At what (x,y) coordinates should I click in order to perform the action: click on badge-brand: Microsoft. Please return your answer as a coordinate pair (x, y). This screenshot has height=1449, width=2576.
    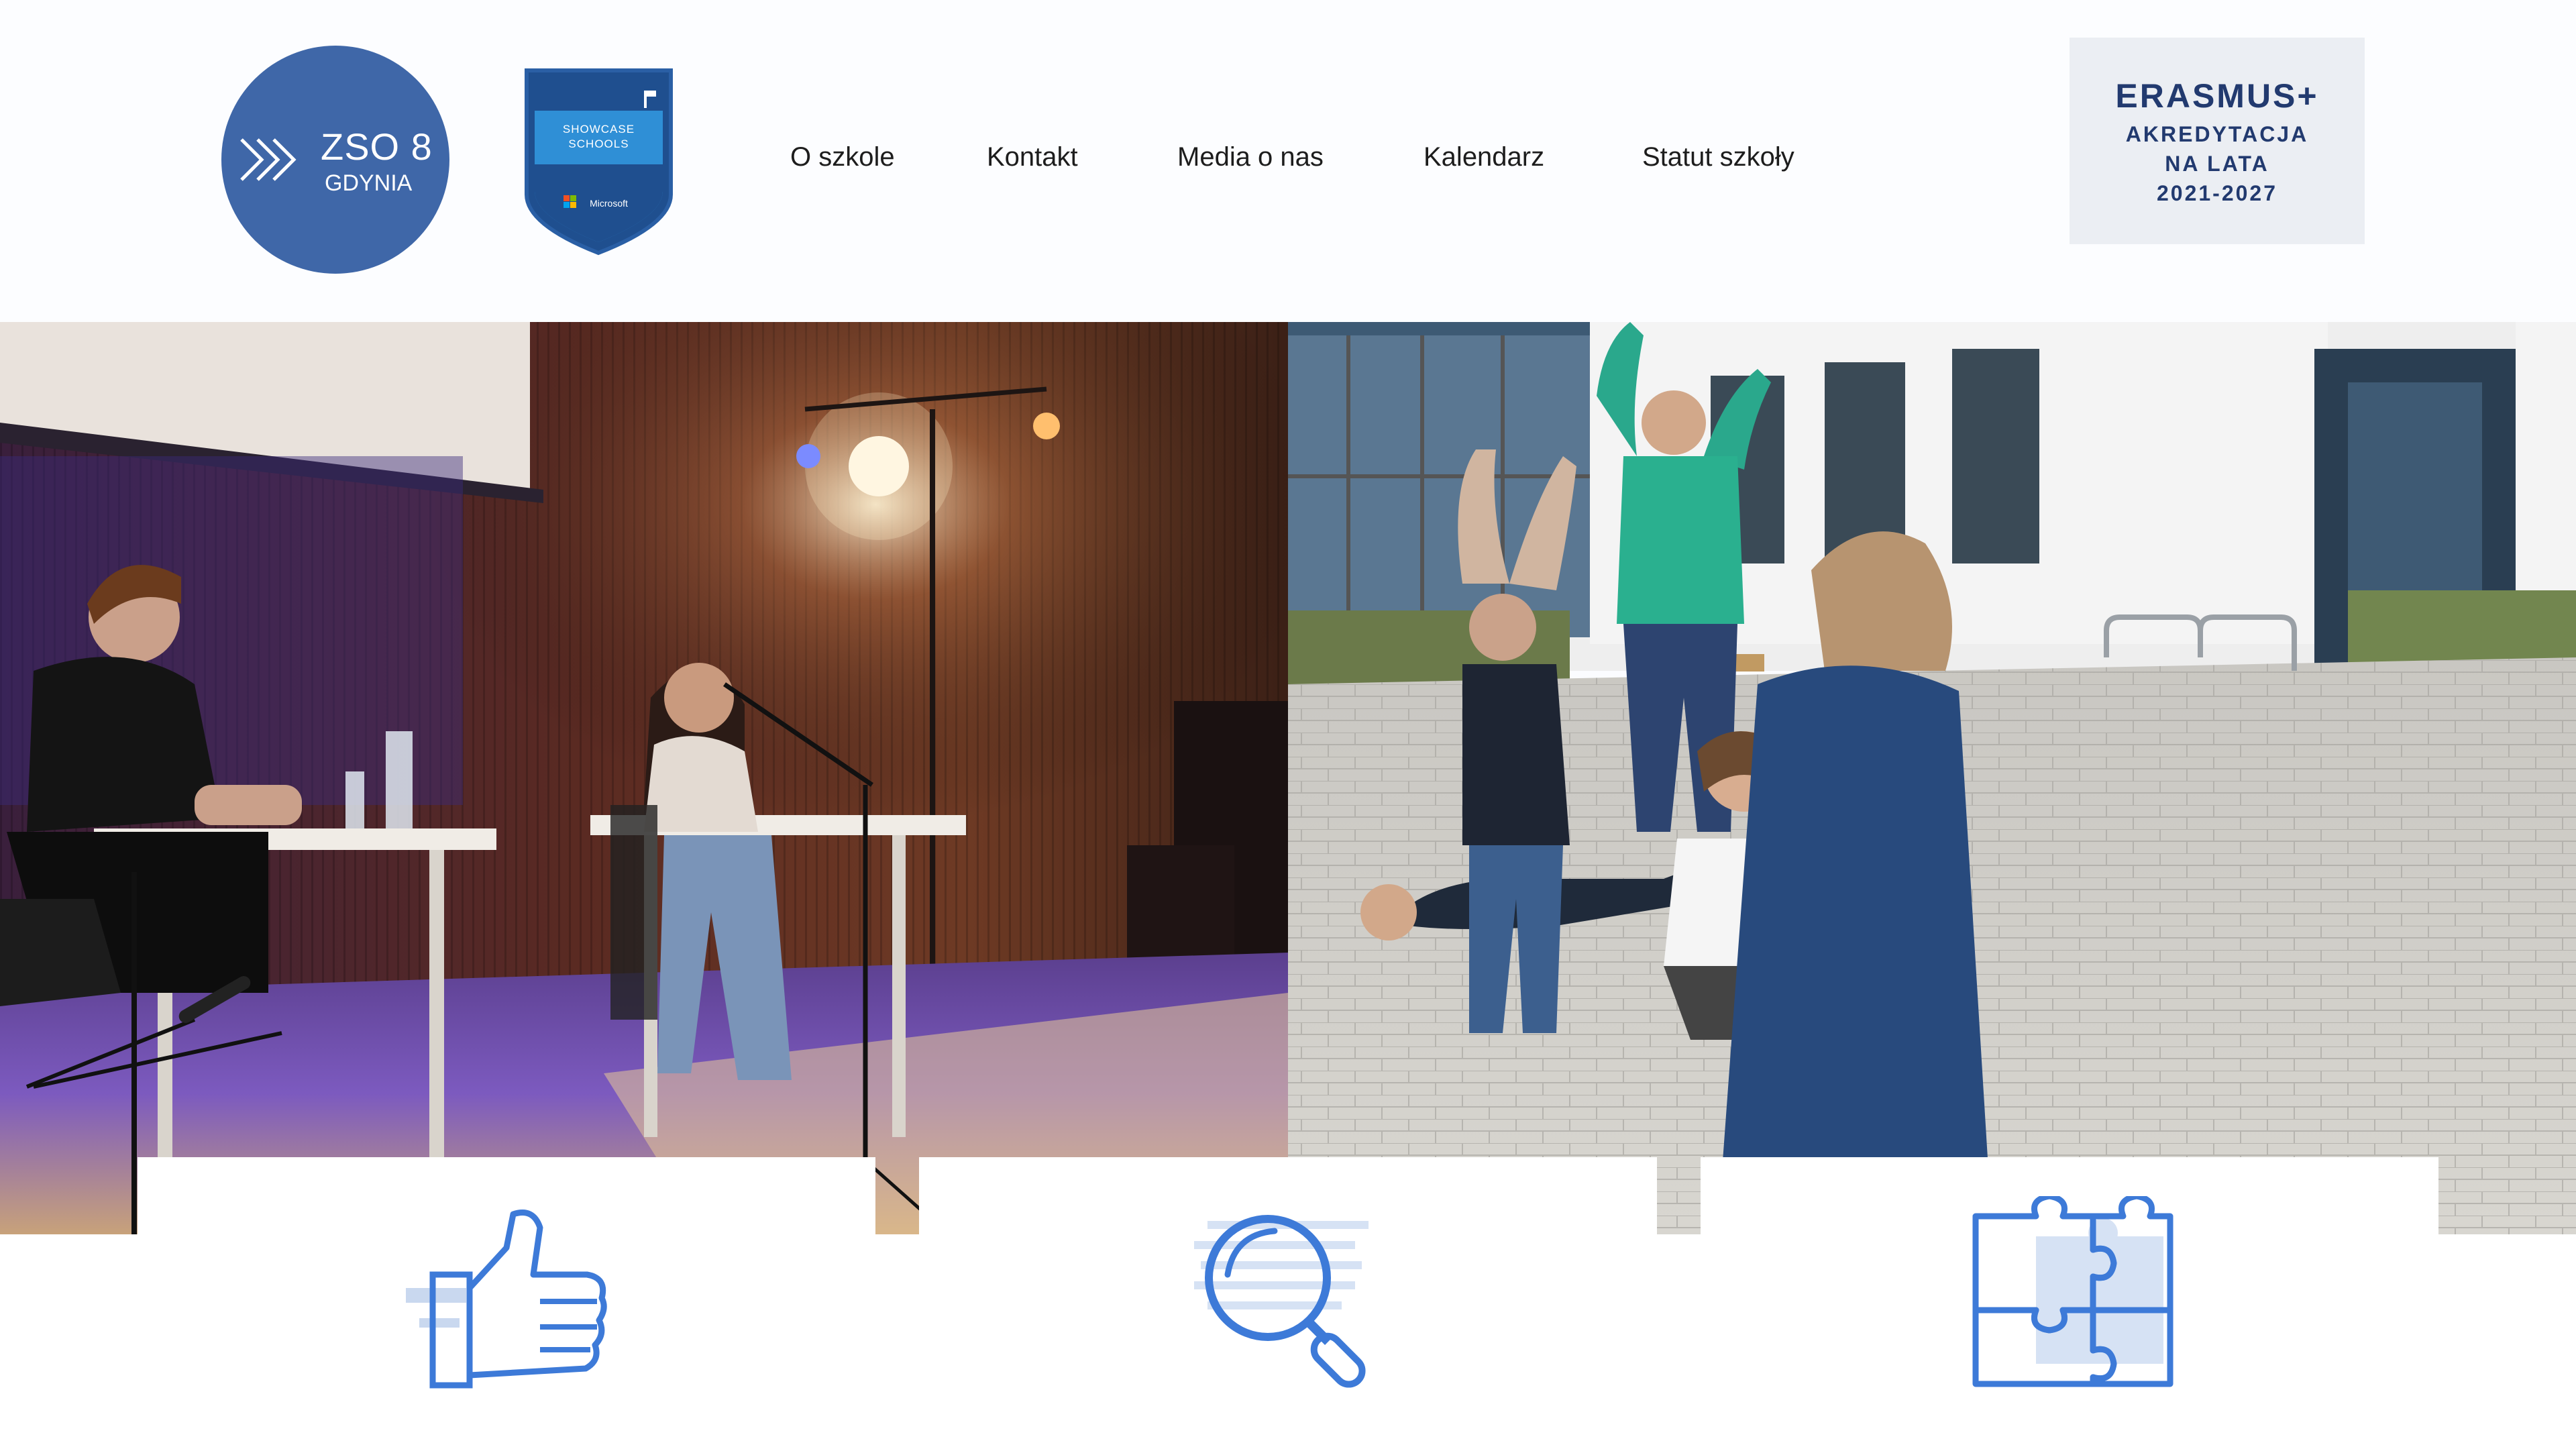
    Looking at the image, I should click on (609, 203).